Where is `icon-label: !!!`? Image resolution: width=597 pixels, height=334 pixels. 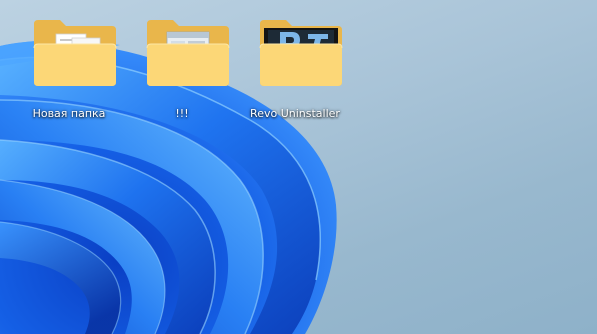 icon-label: !!! is located at coordinates (182, 113).